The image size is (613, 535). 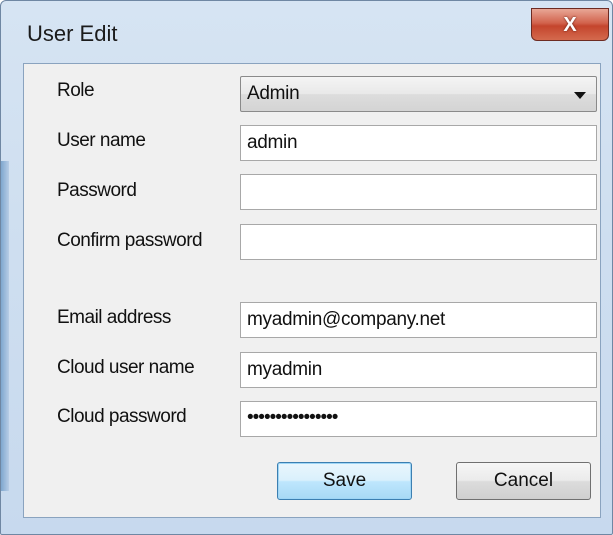 What do you see at coordinates (418, 242) in the screenshot?
I see `confirm-password-input` at bounding box center [418, 242].